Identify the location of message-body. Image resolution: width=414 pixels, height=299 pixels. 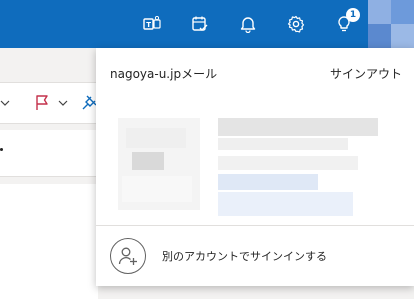
(49, 241).